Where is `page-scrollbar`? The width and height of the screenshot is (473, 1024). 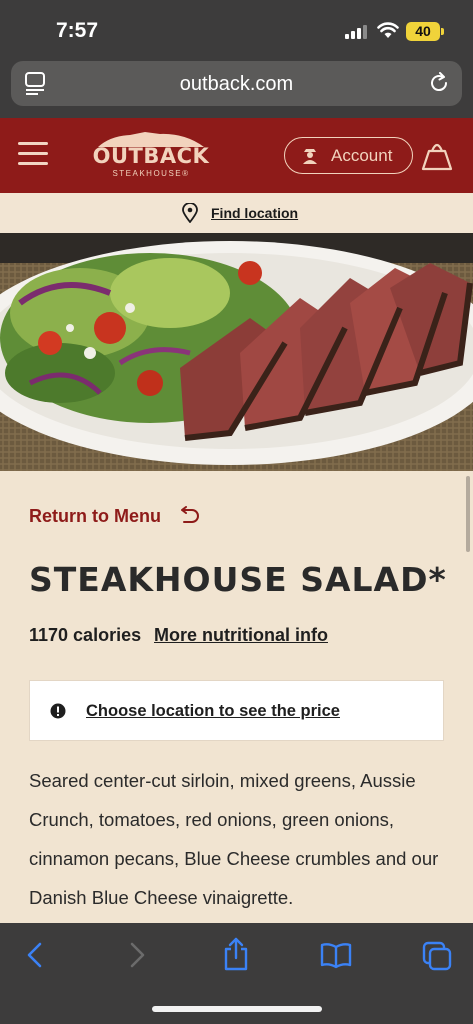
page-scrollbar is located at coordinates (468, 514).